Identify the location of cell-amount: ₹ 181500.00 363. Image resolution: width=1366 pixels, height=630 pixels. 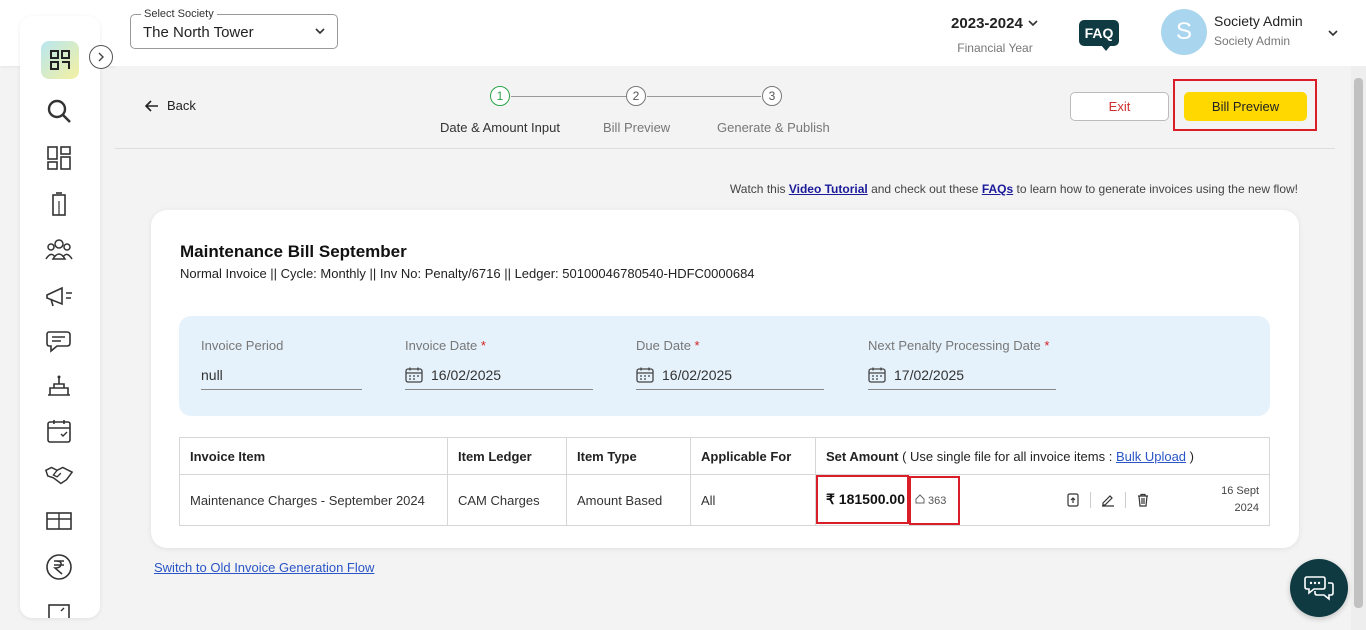
(890, 500).